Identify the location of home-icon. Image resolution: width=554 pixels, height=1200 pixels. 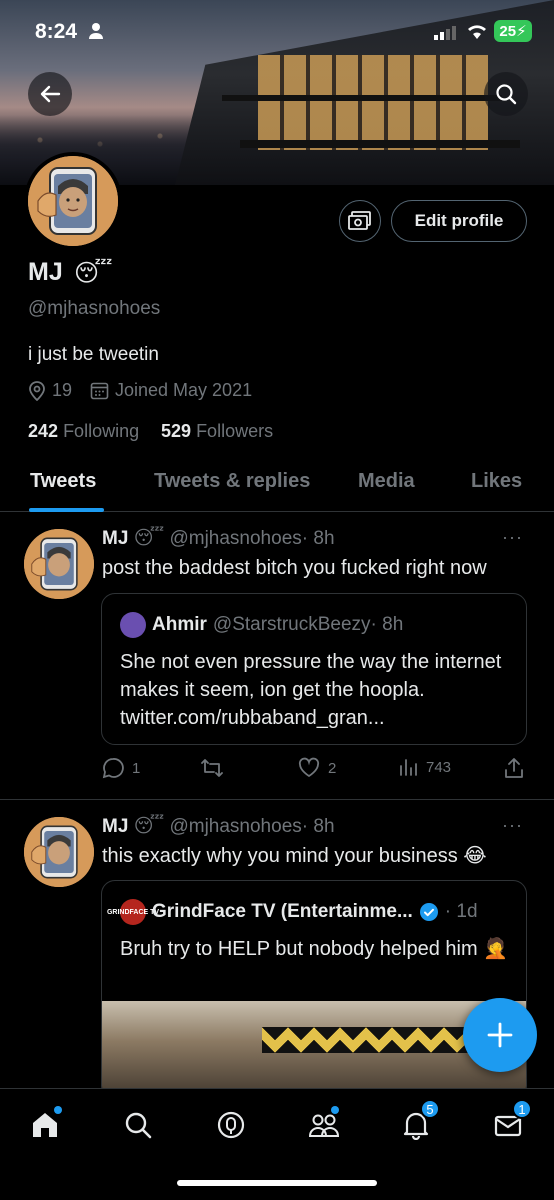
(45, 1125).